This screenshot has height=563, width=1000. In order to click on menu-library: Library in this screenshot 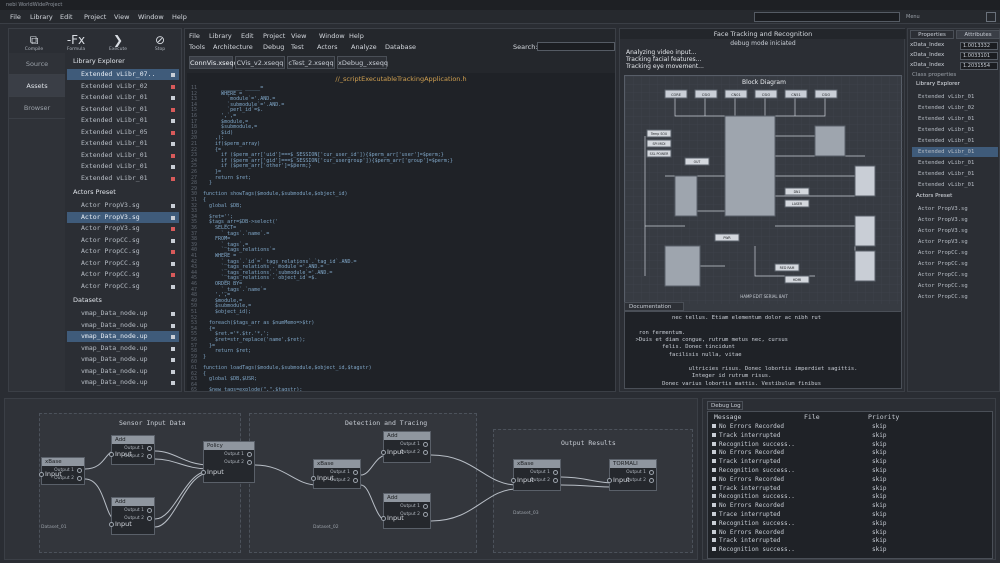, I will do `click(41, 17)`.